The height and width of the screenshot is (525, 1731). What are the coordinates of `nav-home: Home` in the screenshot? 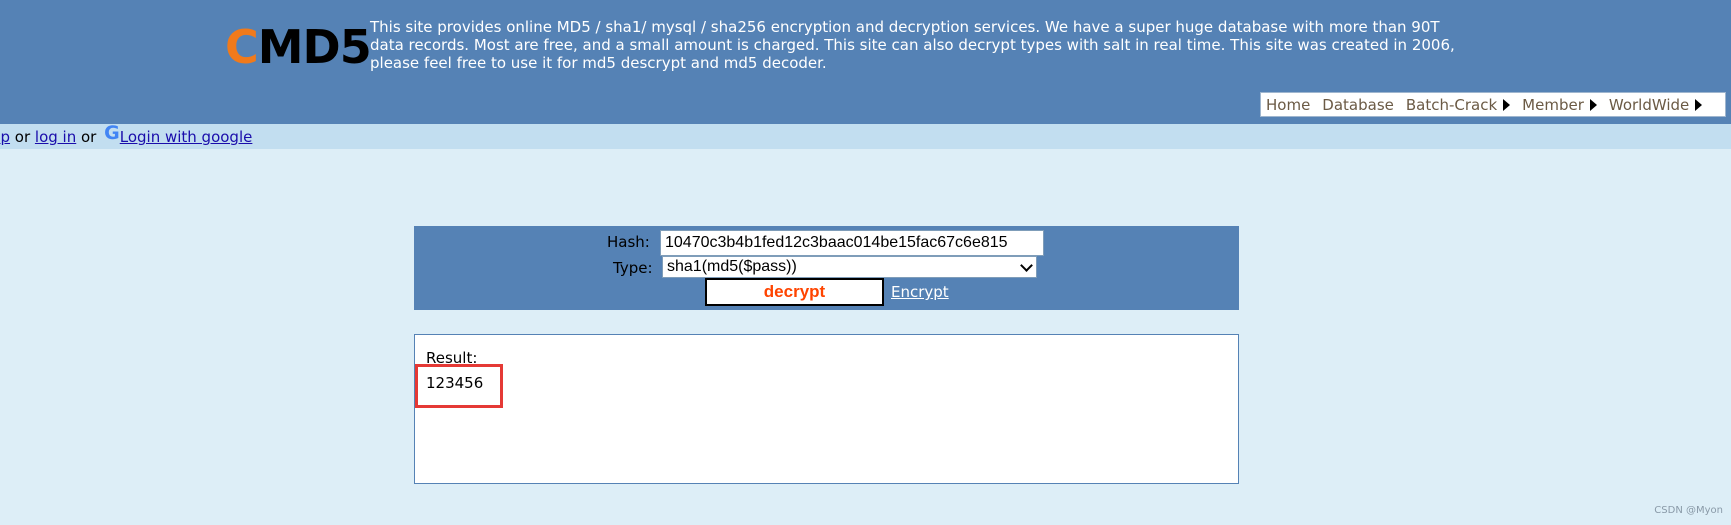 It's located at (1288, 105).